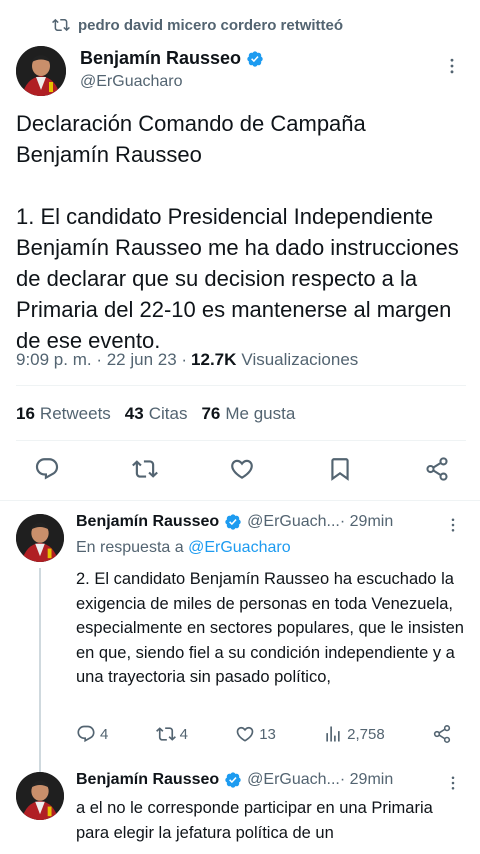  What do you see at coordinates (260, 413) in the screenshot?
I see `likes-label: Me gusta` at bounding box center [260, 413].